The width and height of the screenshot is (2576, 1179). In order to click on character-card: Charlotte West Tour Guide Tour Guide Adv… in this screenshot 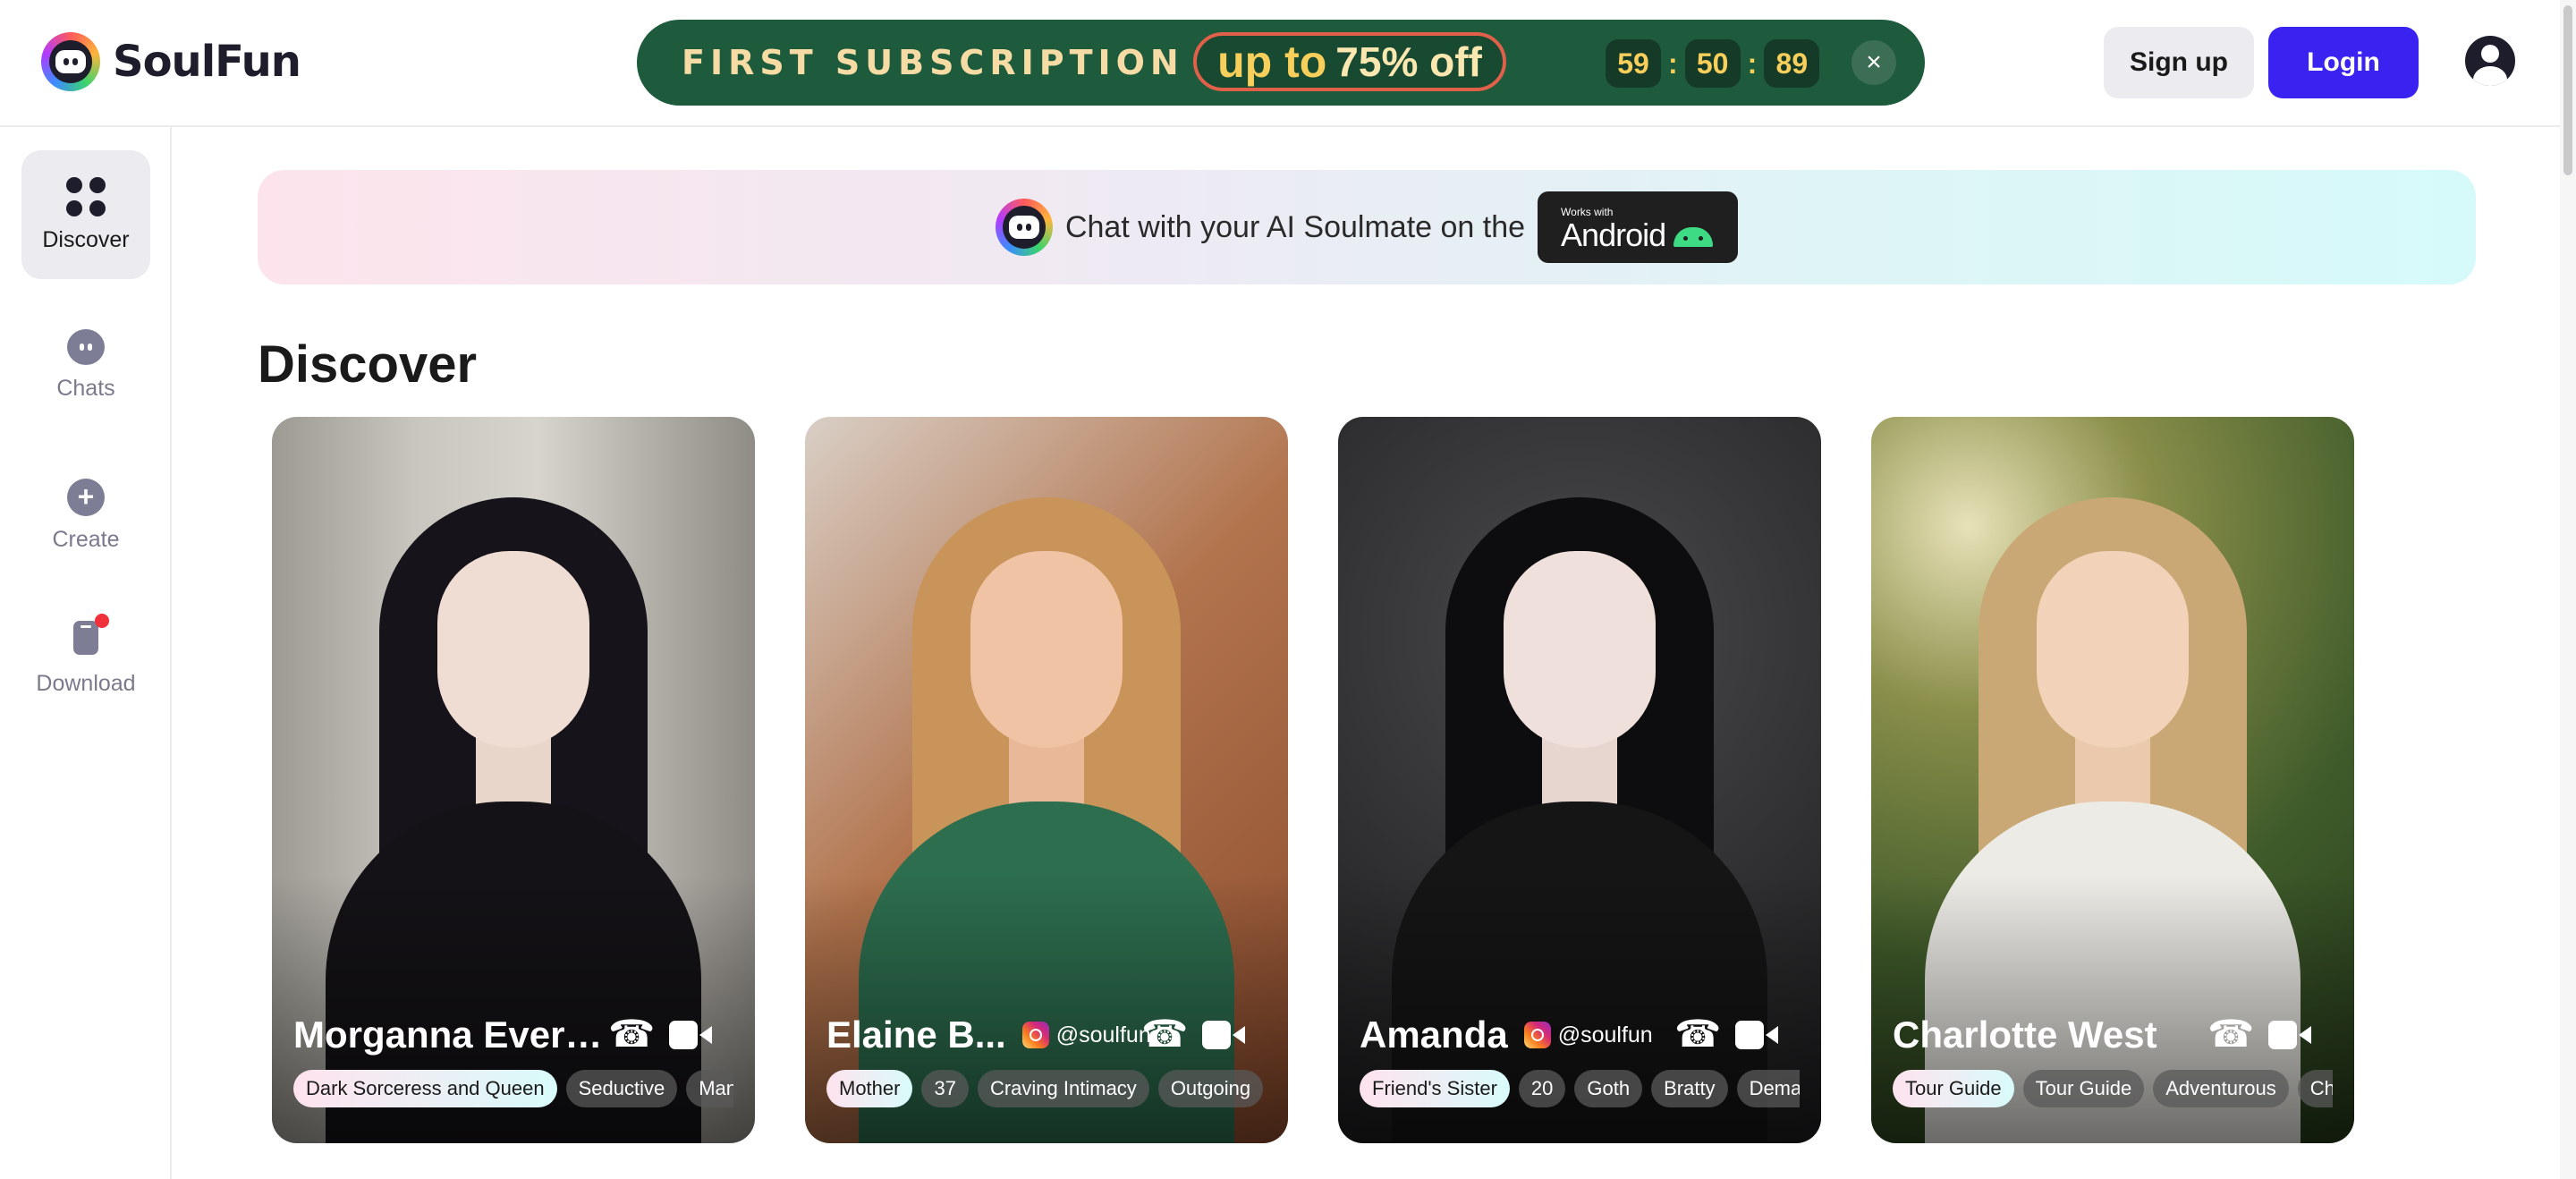, I will do `click(2112, 780)`.